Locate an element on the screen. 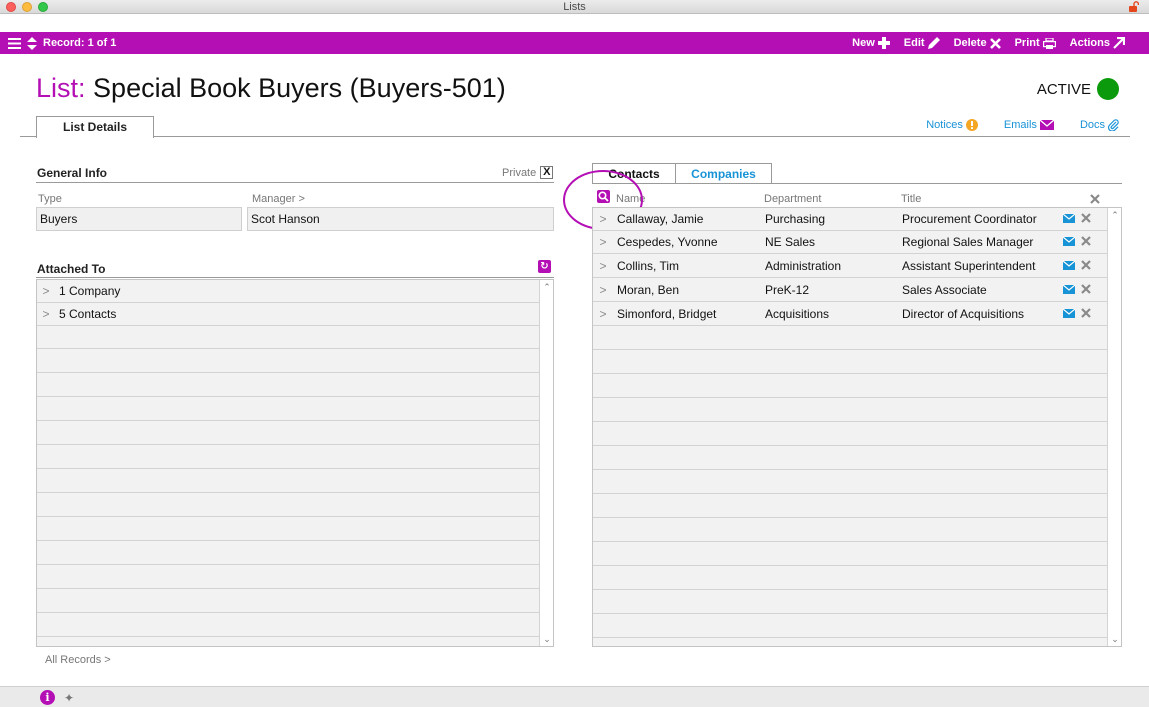 The height and width of the screenshot is (707, 1149). contacts-tab-divider is located at coordinates (857, 183).